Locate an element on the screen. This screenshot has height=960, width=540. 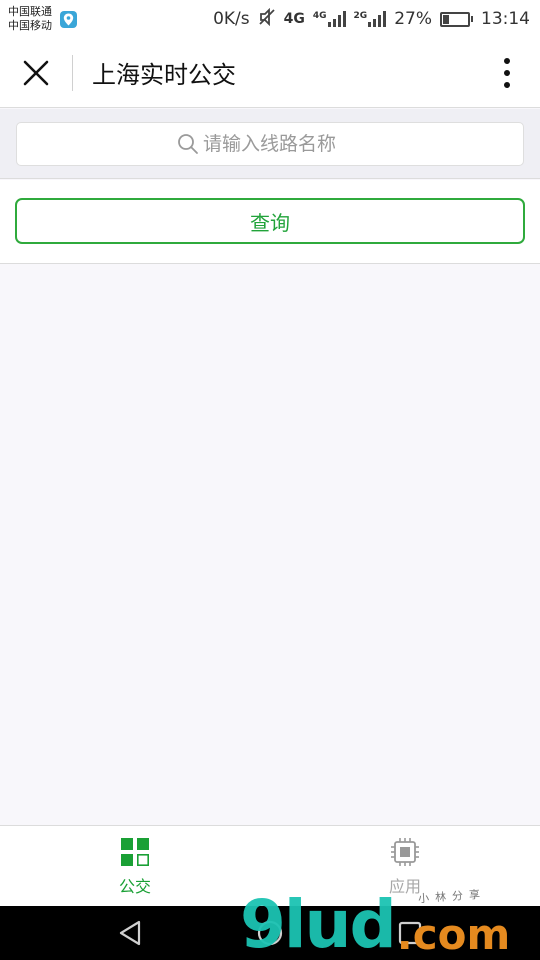
tab-bus: 公交 is located at coordinates (135, 866).